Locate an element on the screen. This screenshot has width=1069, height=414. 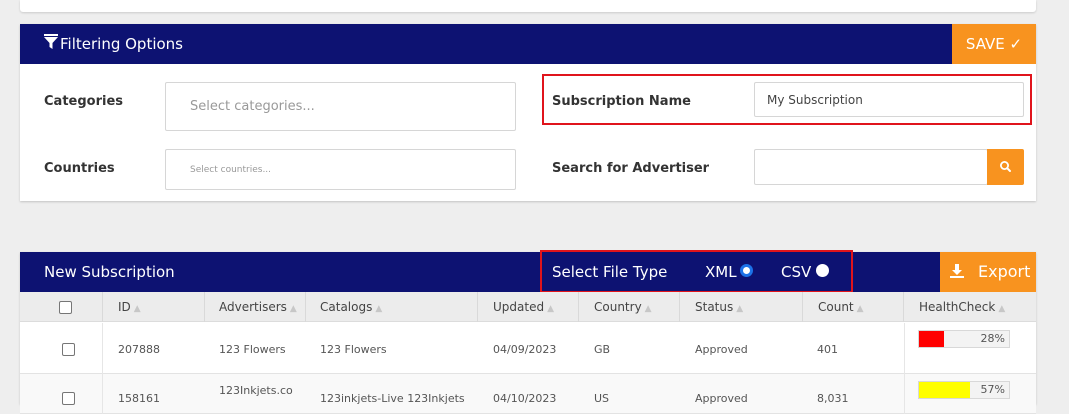
save-button-label: SAVE ✓ is located at coordinates (994, 44).